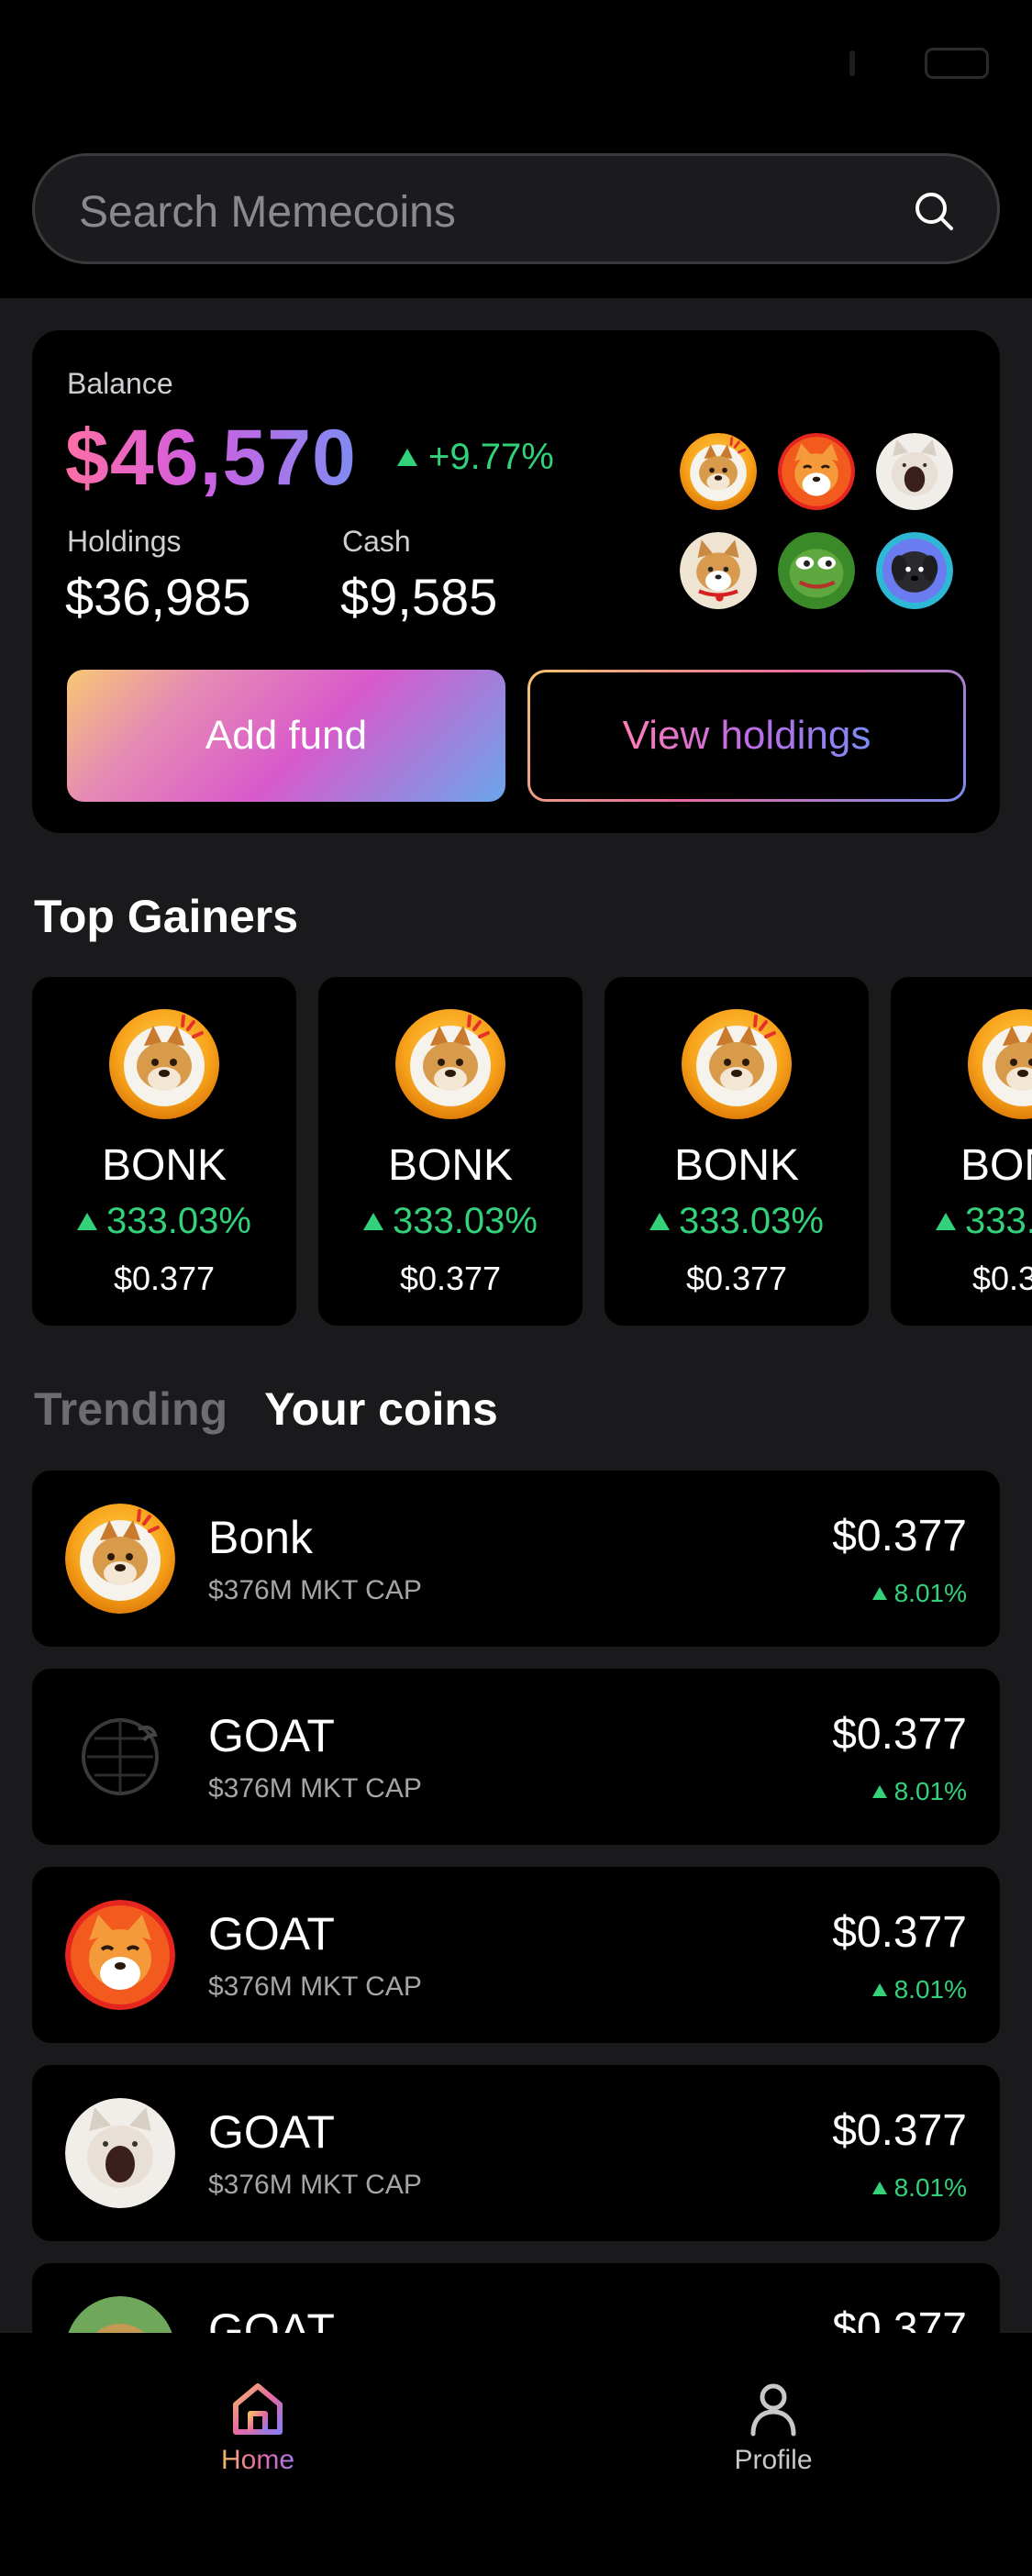 Image resolution: width=1032 pixels, height=2576 pixels. What do you see at coordinates (381, 1409) in the screenshot?
I see `tab-your-coins: Your coins` at bounding box center [381, 1409].